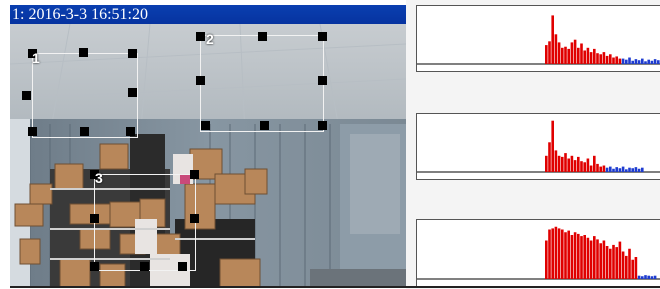 The height and width of the screenshot is (289, 660). I want to click on histogram-3-plot, so click(538, 253).